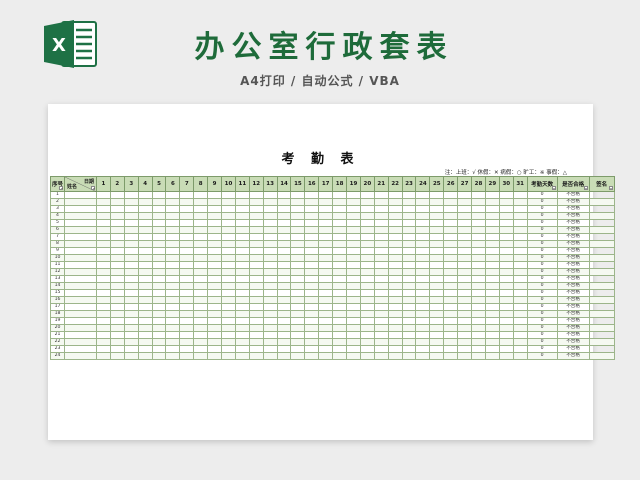 The image size is (640, 480). What do you see at coordinates (312, 184) in the screenshot?
I see `header-day: 16` at bounding box center [312, 184].